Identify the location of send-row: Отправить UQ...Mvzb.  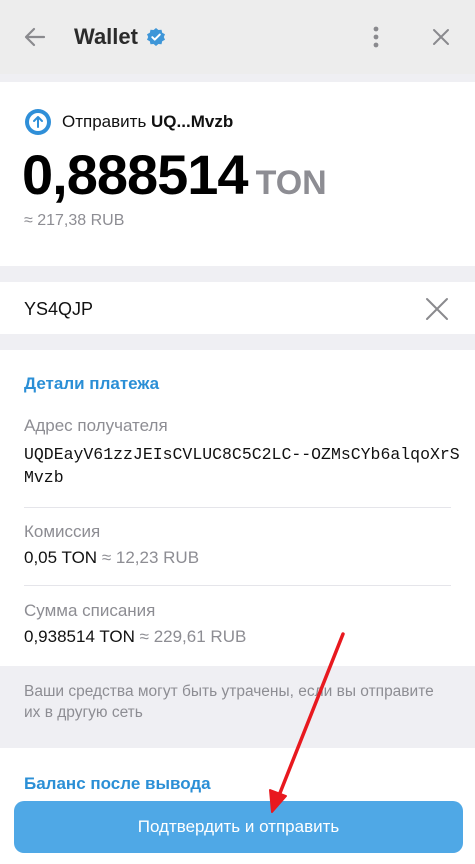
(128, 122).